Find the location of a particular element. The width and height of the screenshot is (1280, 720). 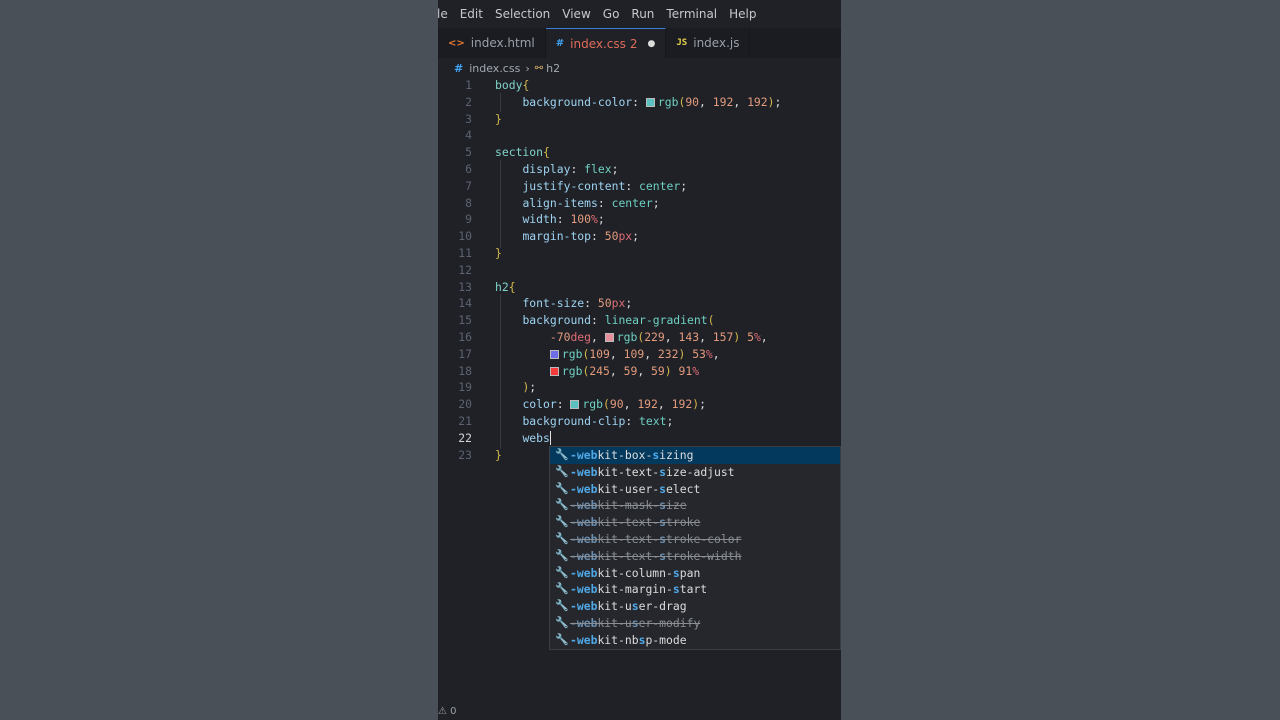

line-number: 10 is located at coordinates (465, 236).